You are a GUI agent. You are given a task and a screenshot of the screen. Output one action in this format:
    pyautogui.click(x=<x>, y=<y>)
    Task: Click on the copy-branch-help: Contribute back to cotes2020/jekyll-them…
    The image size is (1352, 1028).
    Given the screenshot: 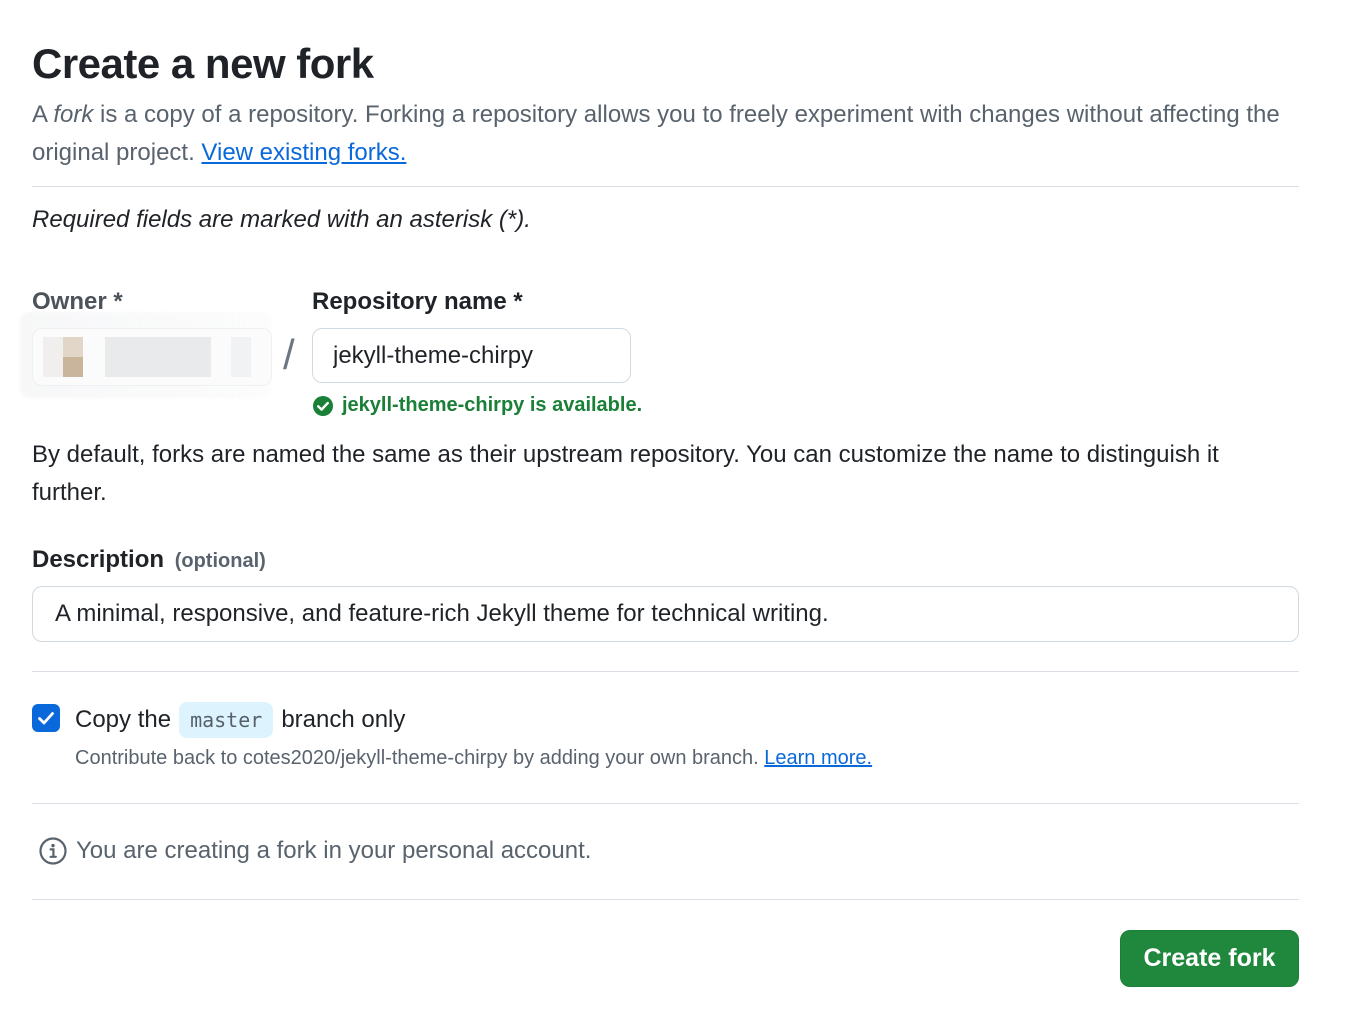 What is the action you would take?
    pyautogui.click(x=473, y=758)
    